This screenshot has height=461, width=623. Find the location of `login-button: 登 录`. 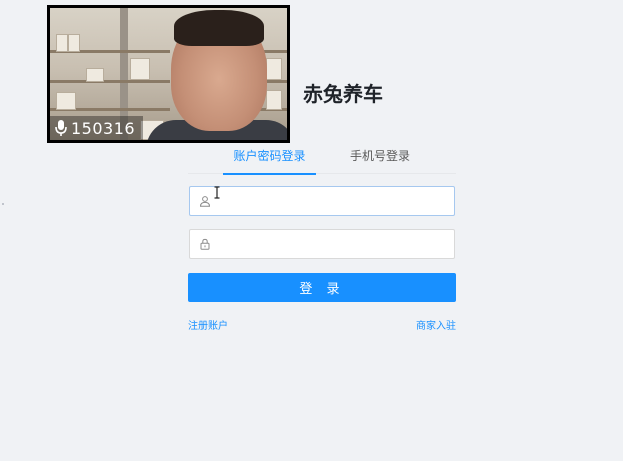

login-button: 登 录 is located at coordinates (322, 287).